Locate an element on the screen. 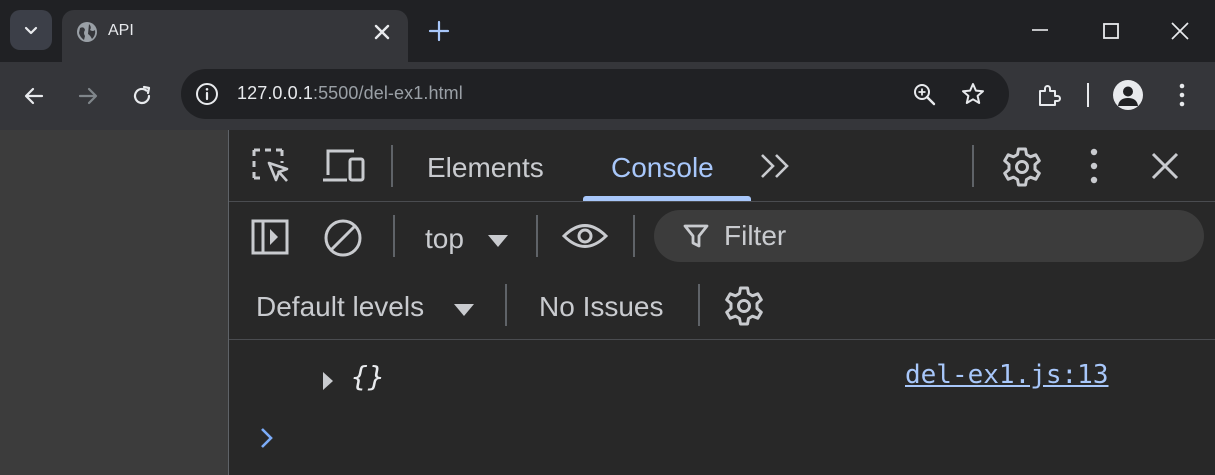 This screenshot has width=1215, height=475. device-toggle-icon is located at coordinates (344, 166).